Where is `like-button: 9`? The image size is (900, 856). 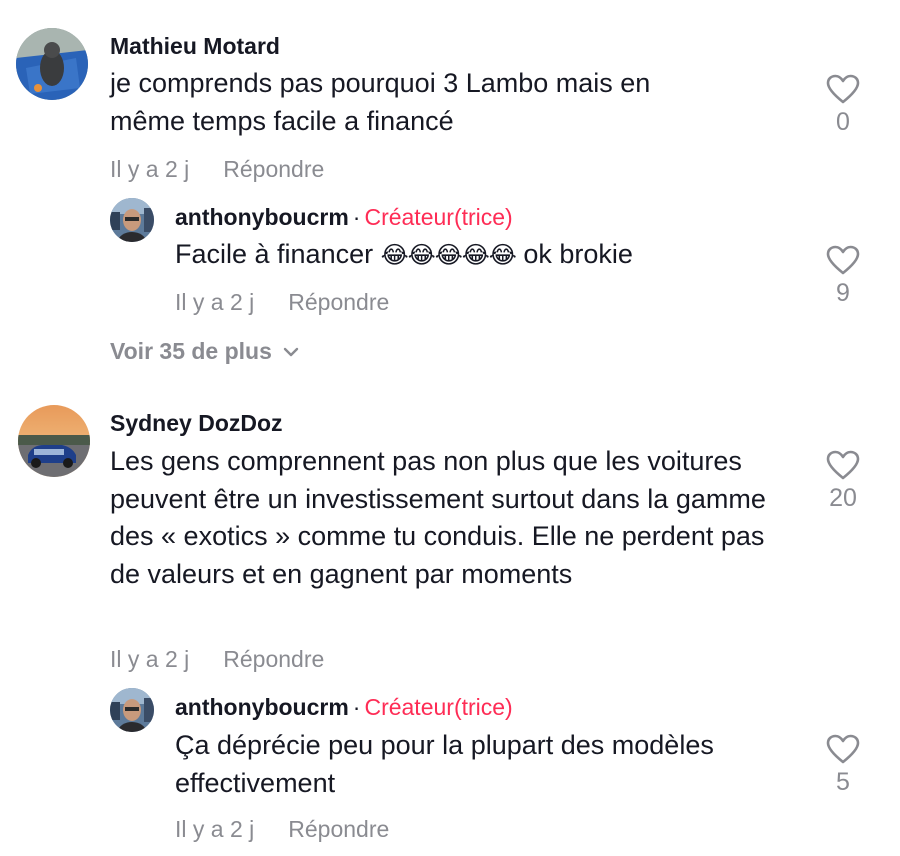 like-button: 9 is located at coordinates (843, 276).